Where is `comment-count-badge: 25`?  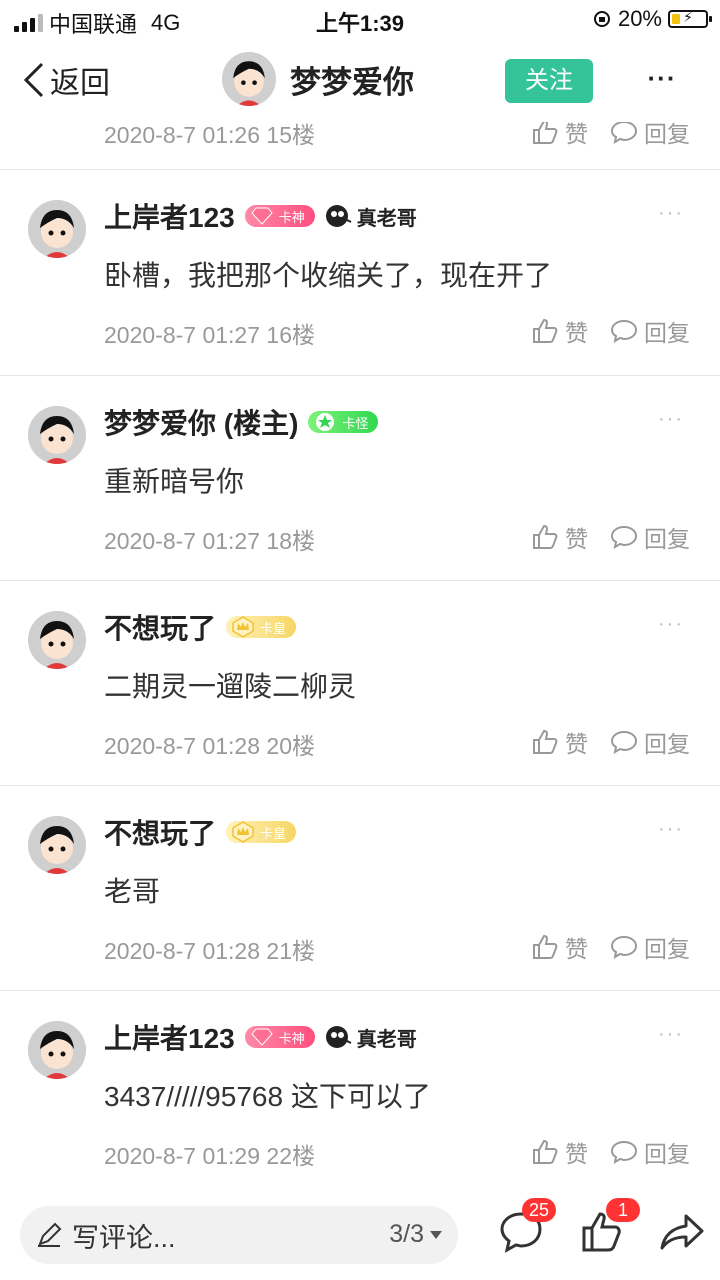 comment-count-badge: 25 is located at coordinates (539, 1210).